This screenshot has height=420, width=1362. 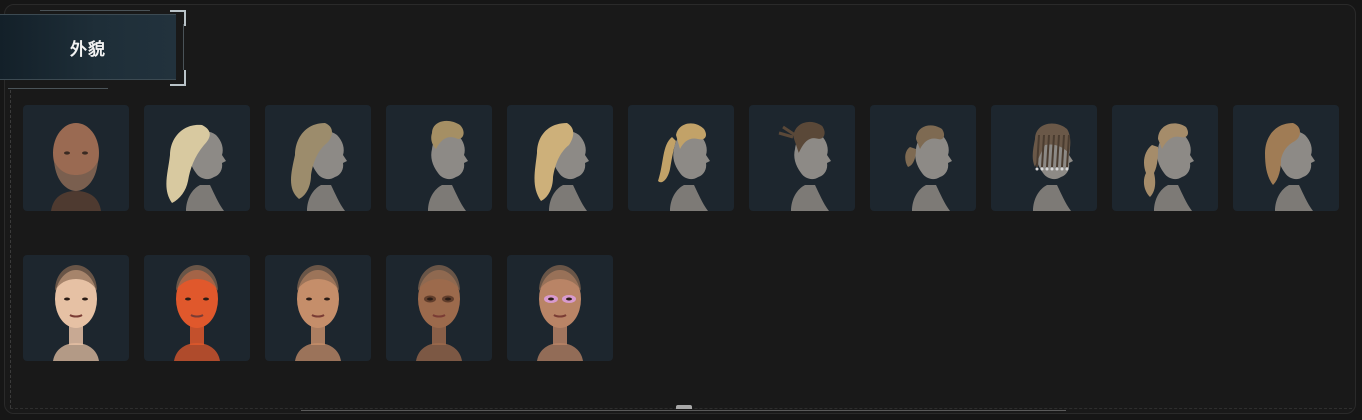 What do you see at coordinates (318, 313) in the screenshot?
I see `tan-skin-female-face-icon` at bounding box center [318, 313].